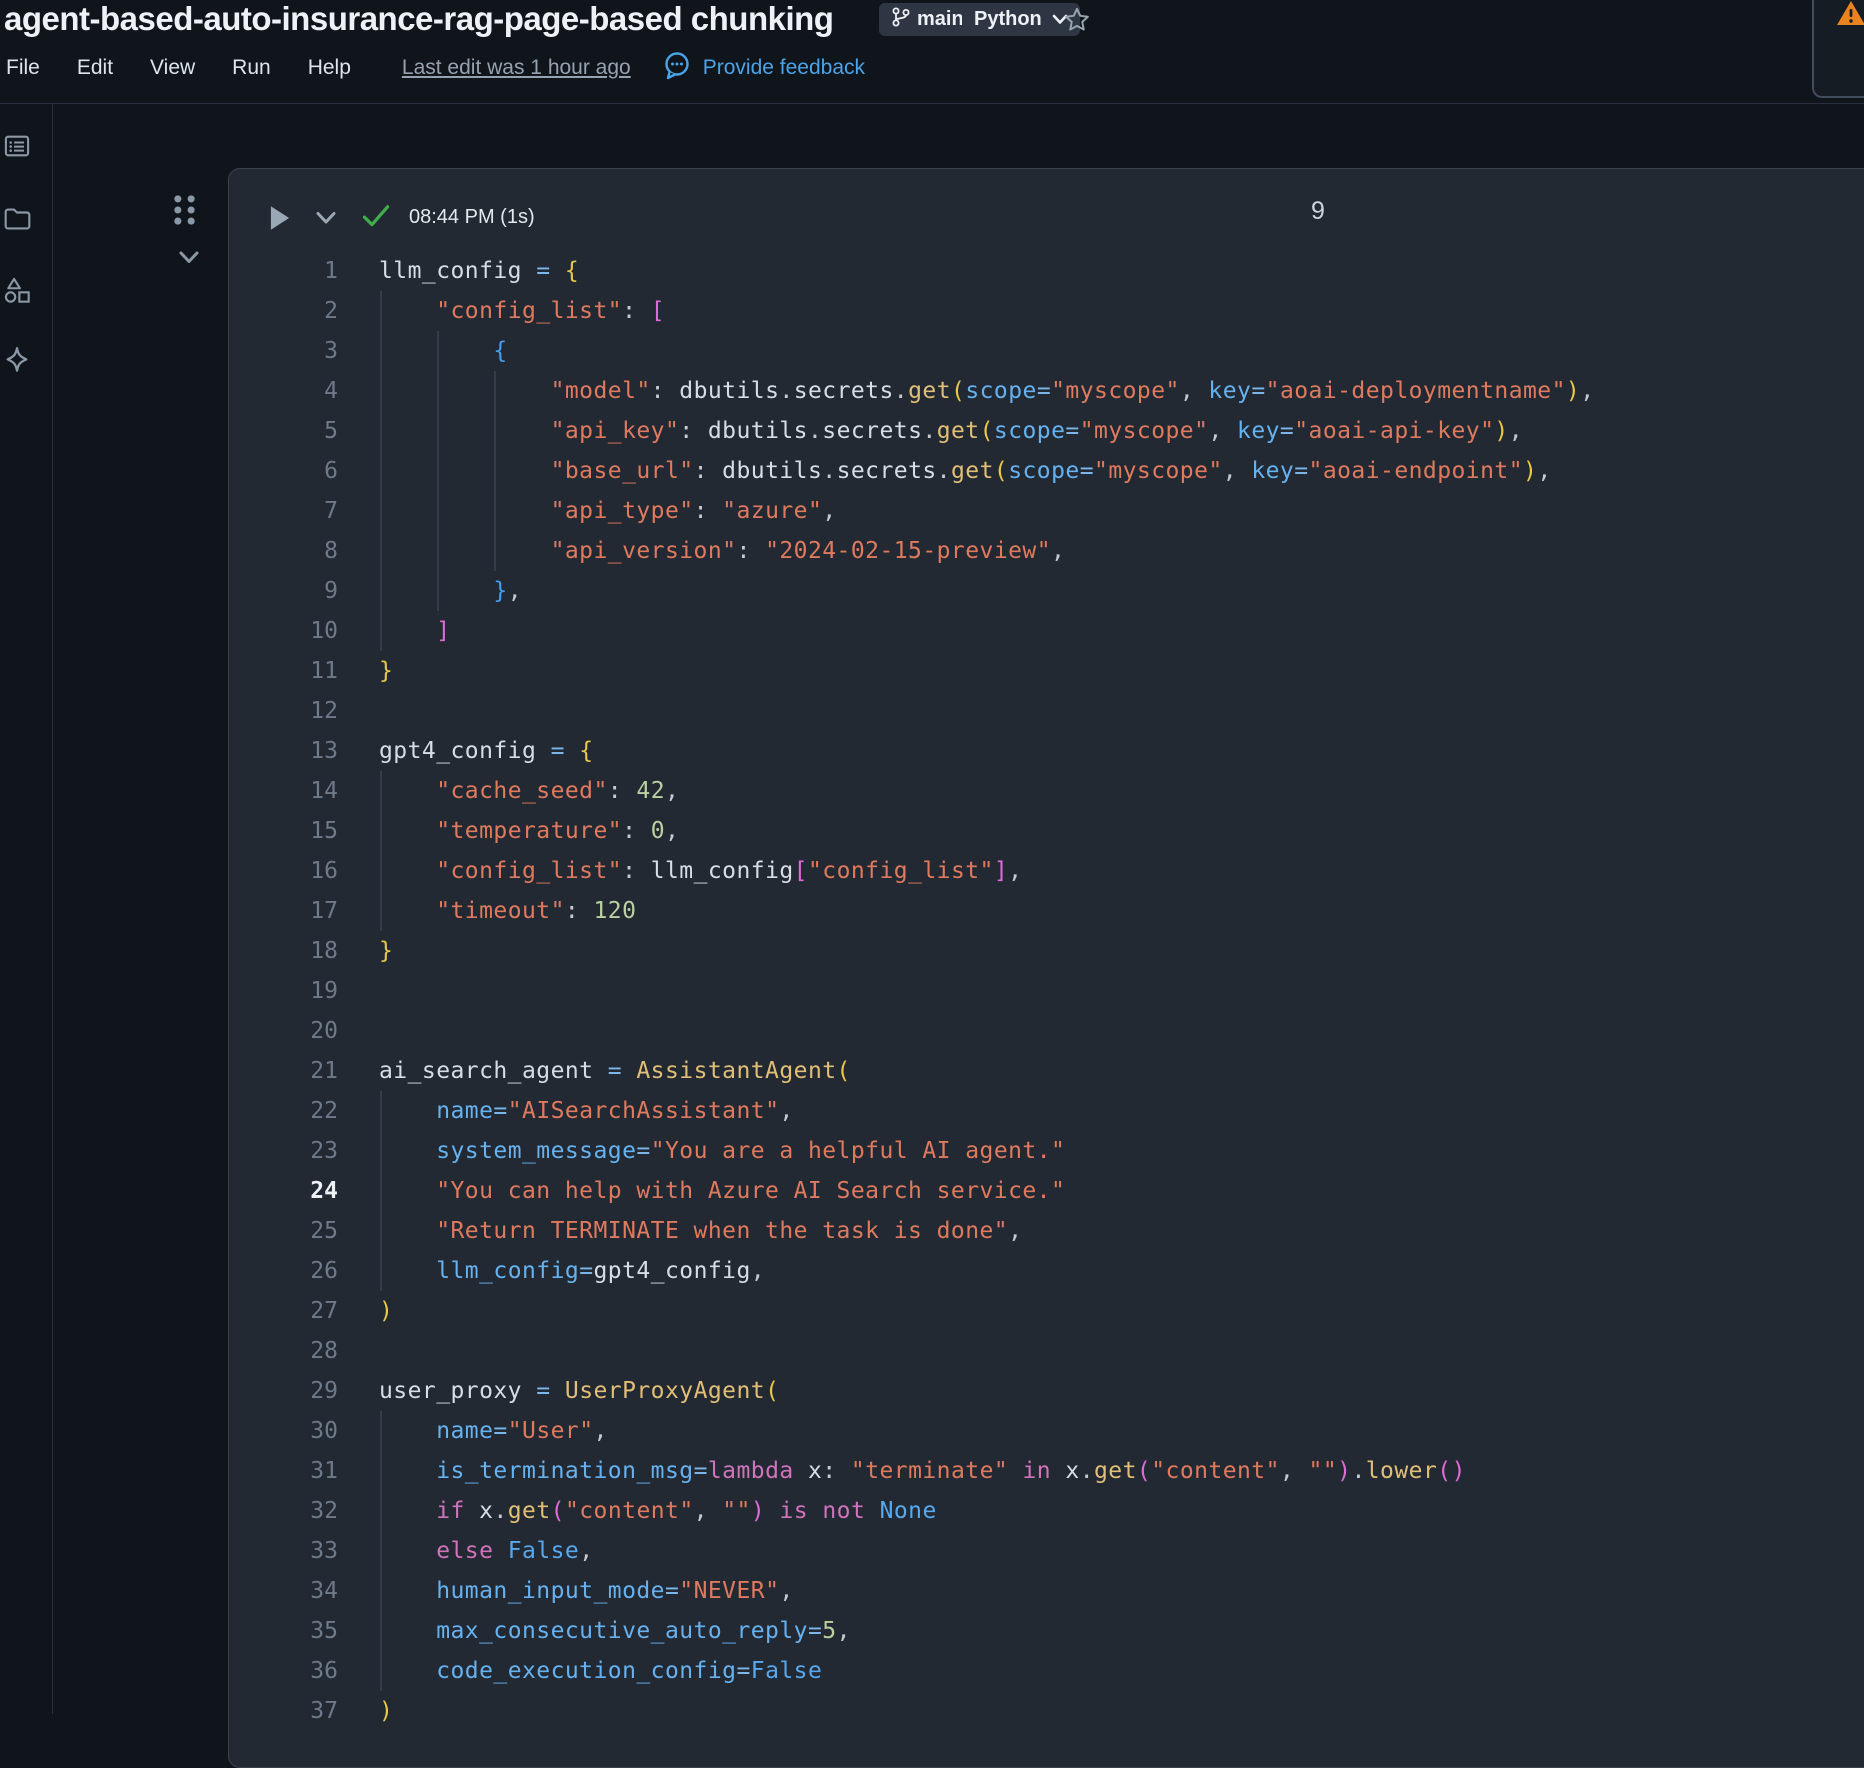  I want to click on sparkle-icon, so click(17, 359).